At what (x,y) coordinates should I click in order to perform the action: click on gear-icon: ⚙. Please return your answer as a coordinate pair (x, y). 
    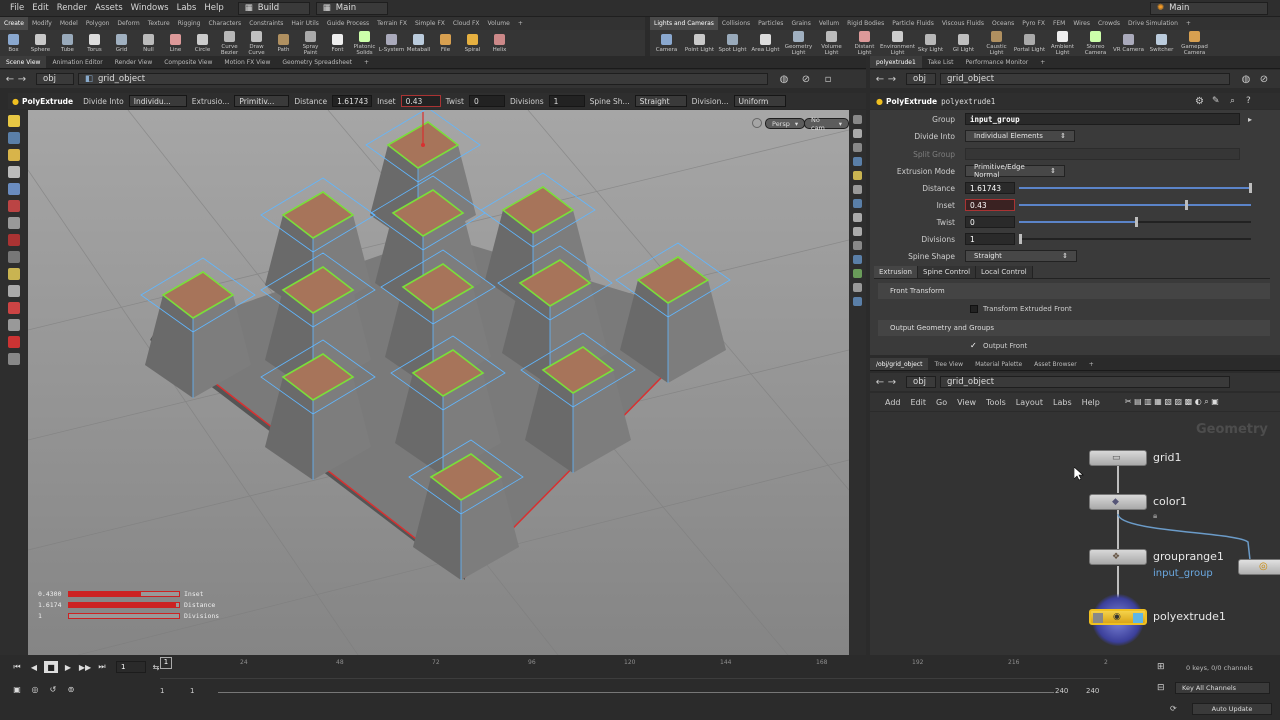
    Looking at the image, I should click on (1199, 101).